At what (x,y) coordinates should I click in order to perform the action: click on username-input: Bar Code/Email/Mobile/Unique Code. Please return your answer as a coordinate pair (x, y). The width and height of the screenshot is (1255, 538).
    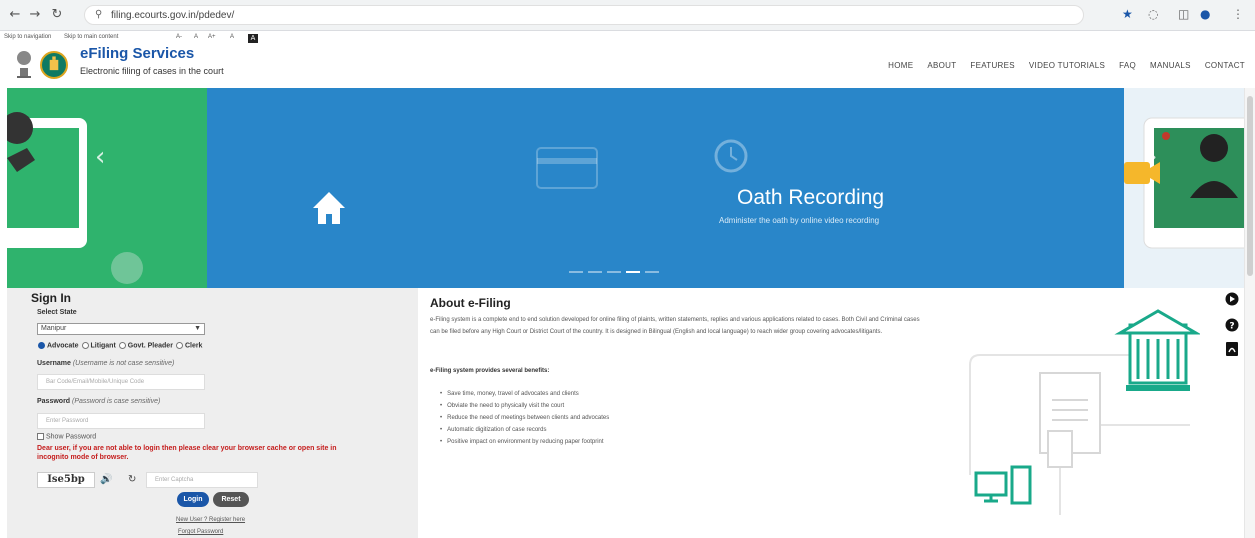
    Looking at the image, I should click on (121, 382).